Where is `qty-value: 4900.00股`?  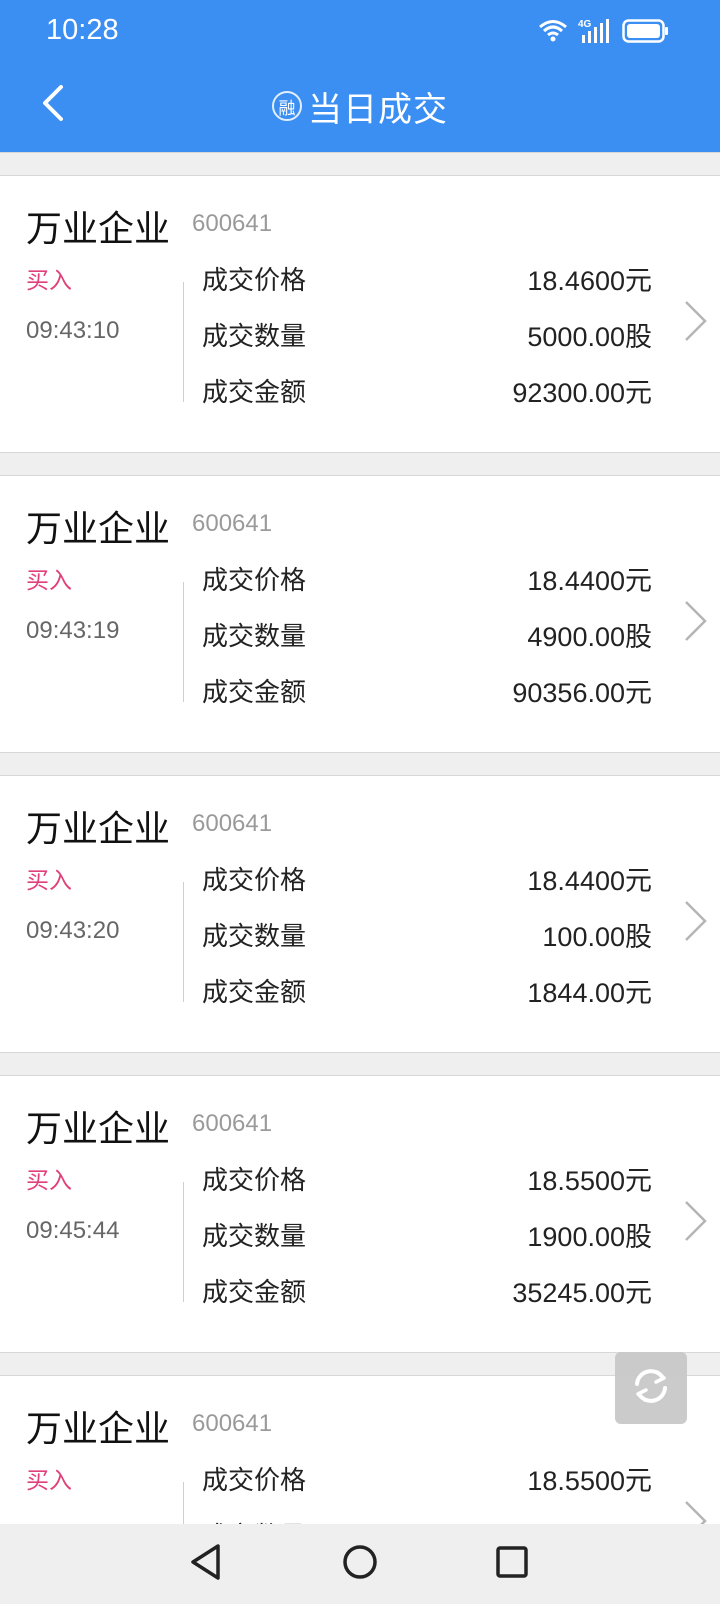
qty-value: 4900.00股 is located at coordinates (589, 636).